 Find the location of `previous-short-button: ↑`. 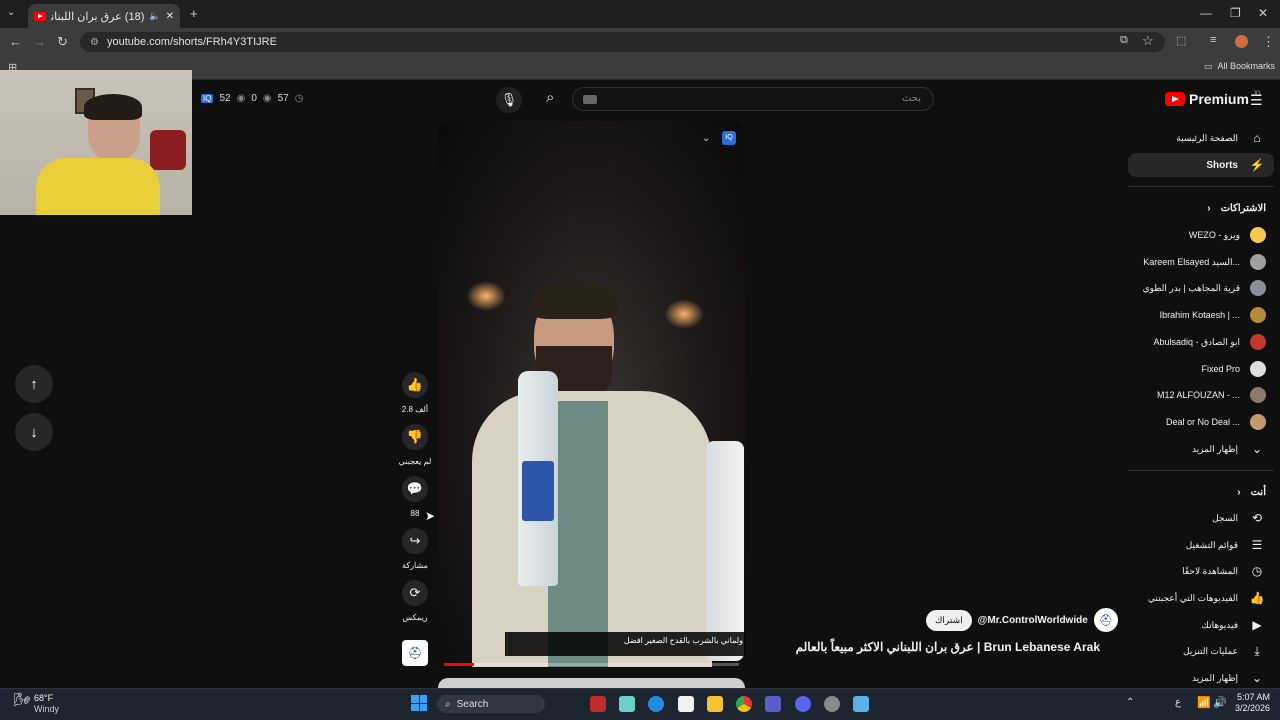

previous-short-button: ↑ is located at coordinates (34, 384).